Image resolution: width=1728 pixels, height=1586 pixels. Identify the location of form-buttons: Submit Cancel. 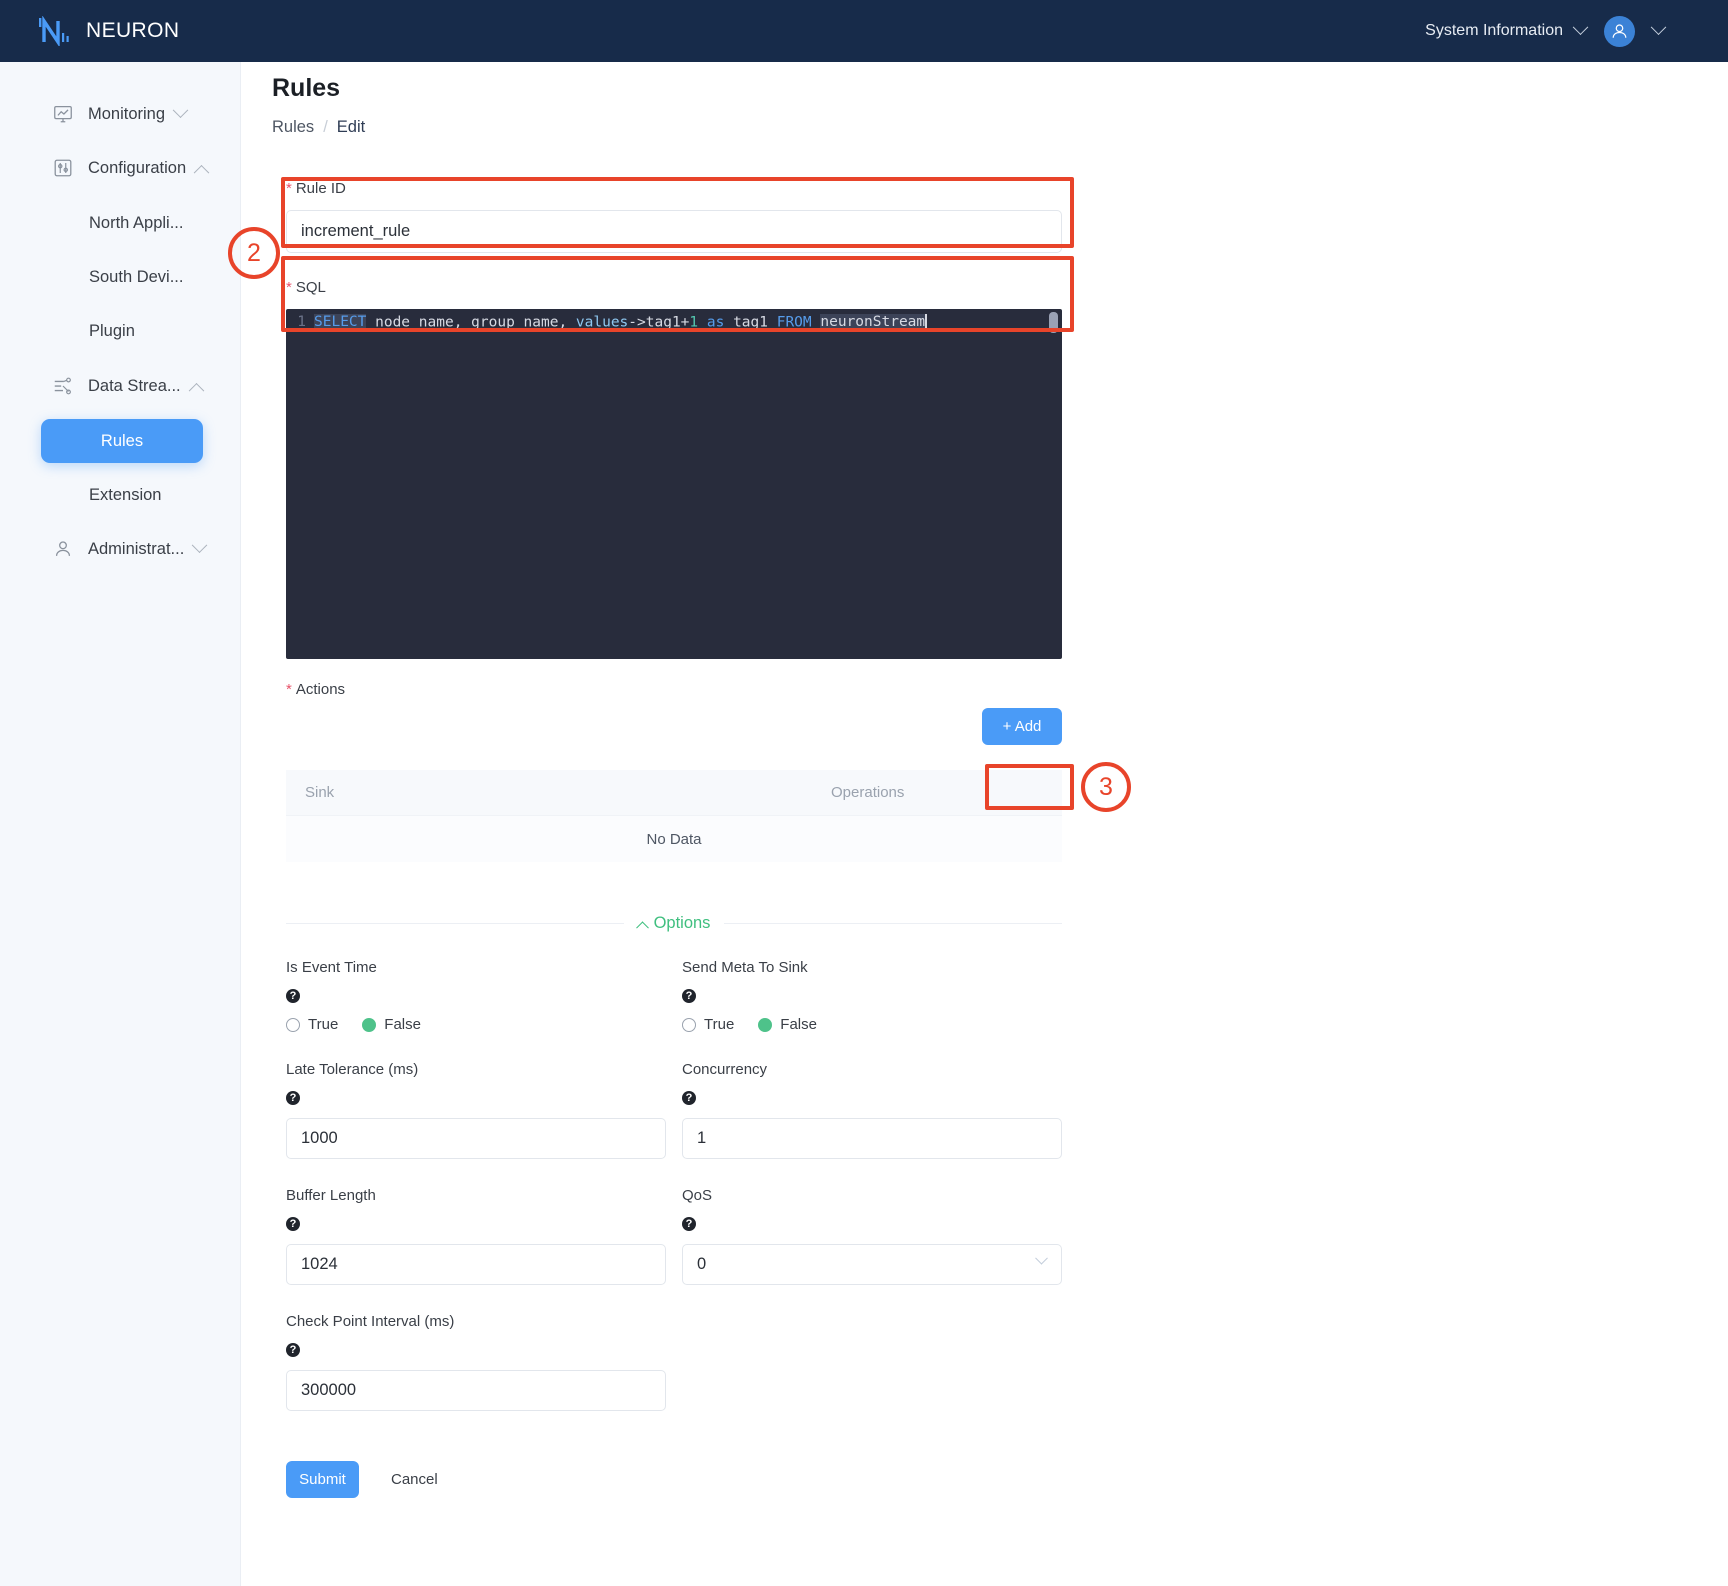
(674, 1479).